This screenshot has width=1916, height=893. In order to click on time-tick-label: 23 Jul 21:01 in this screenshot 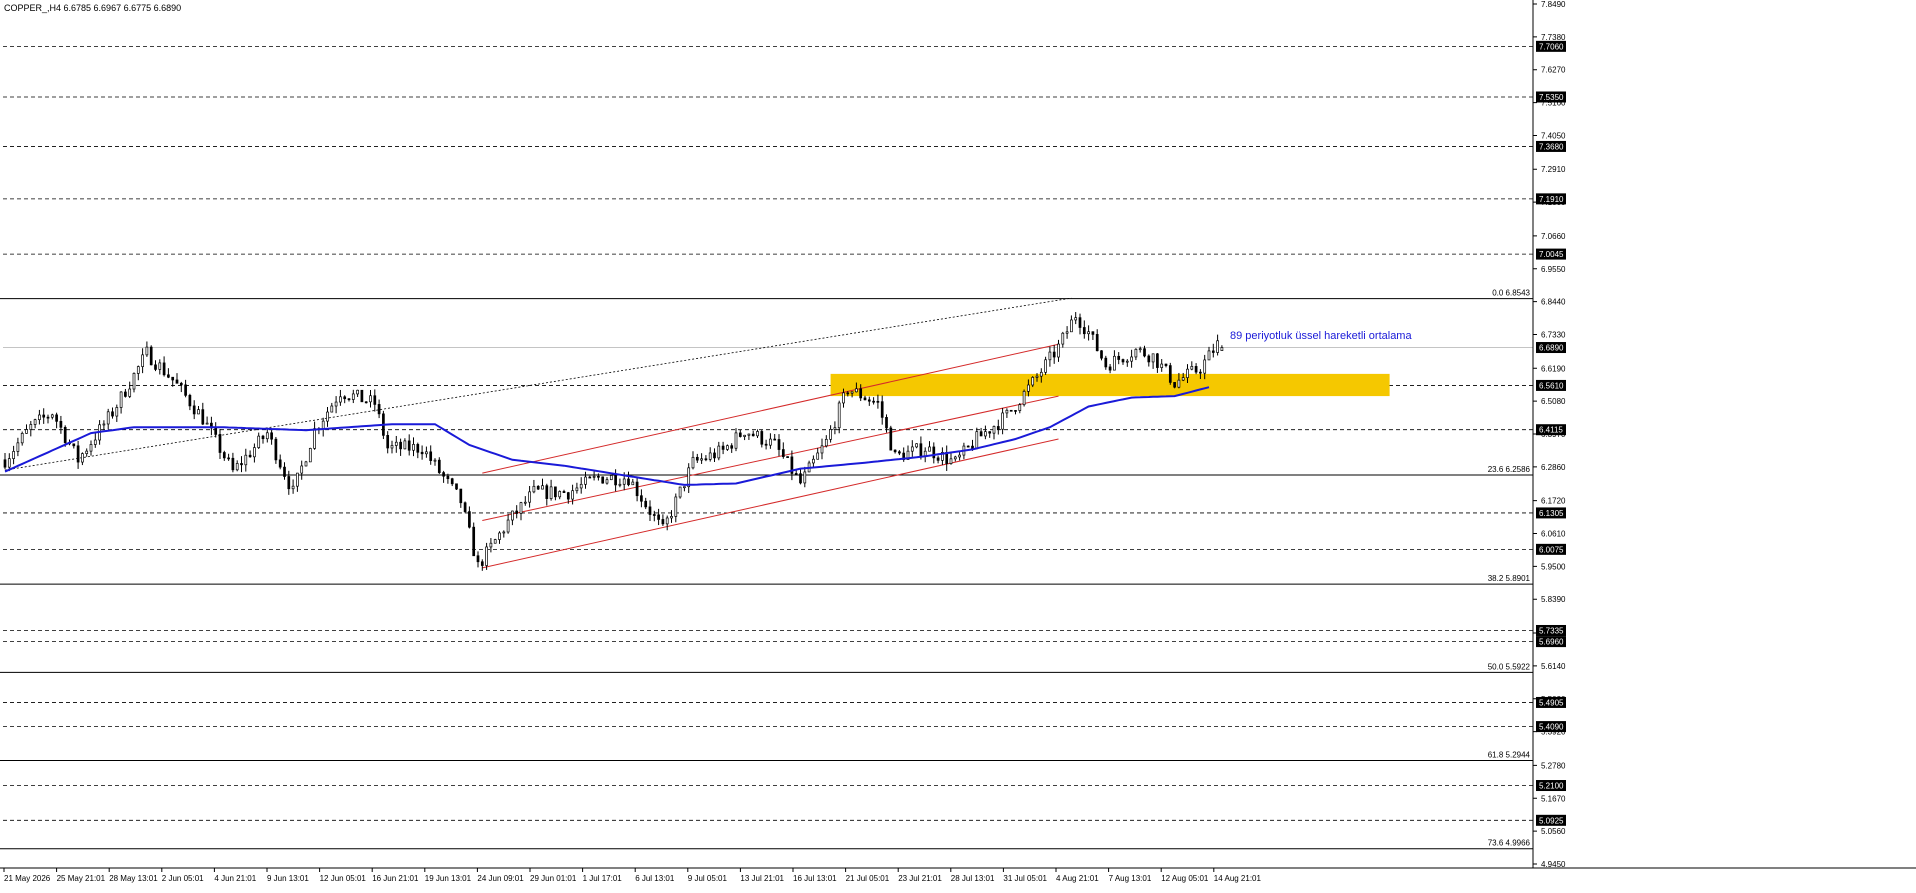, I will do `click(920, 878)`.